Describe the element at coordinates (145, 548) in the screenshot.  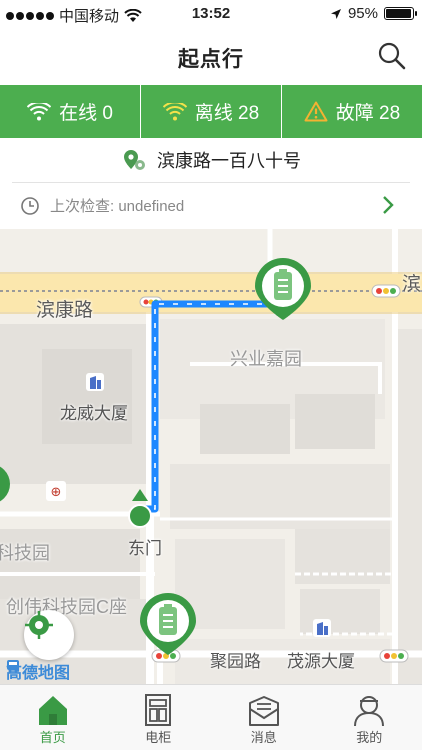
I see `poi-dongmen: 东门` at that location.